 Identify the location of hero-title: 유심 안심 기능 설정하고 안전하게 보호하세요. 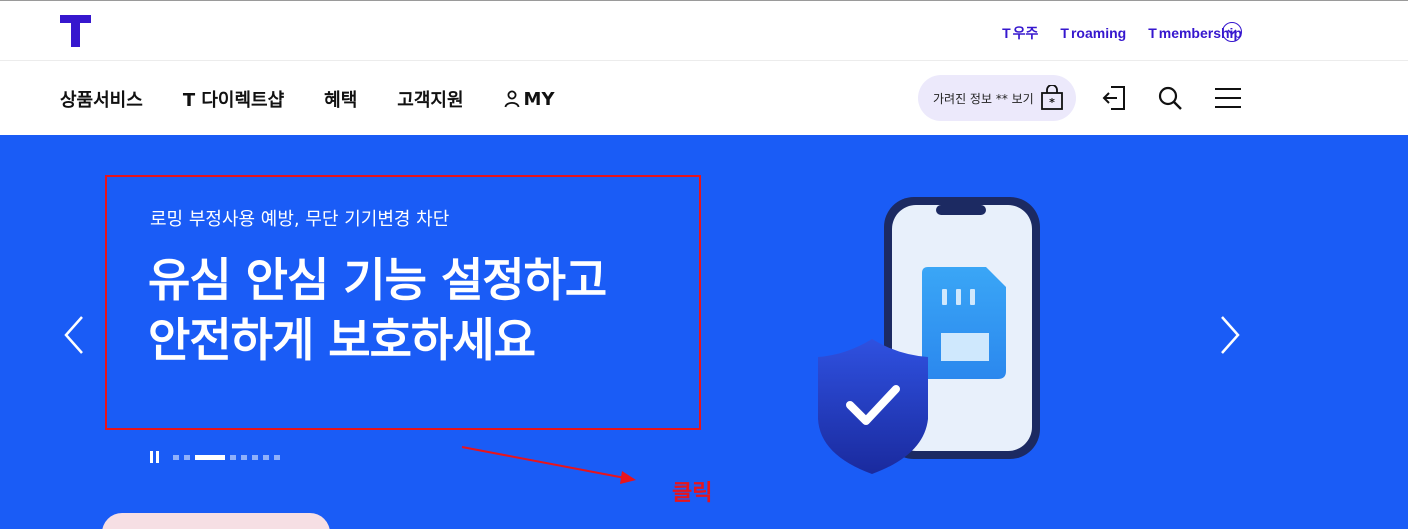
(377, 310).